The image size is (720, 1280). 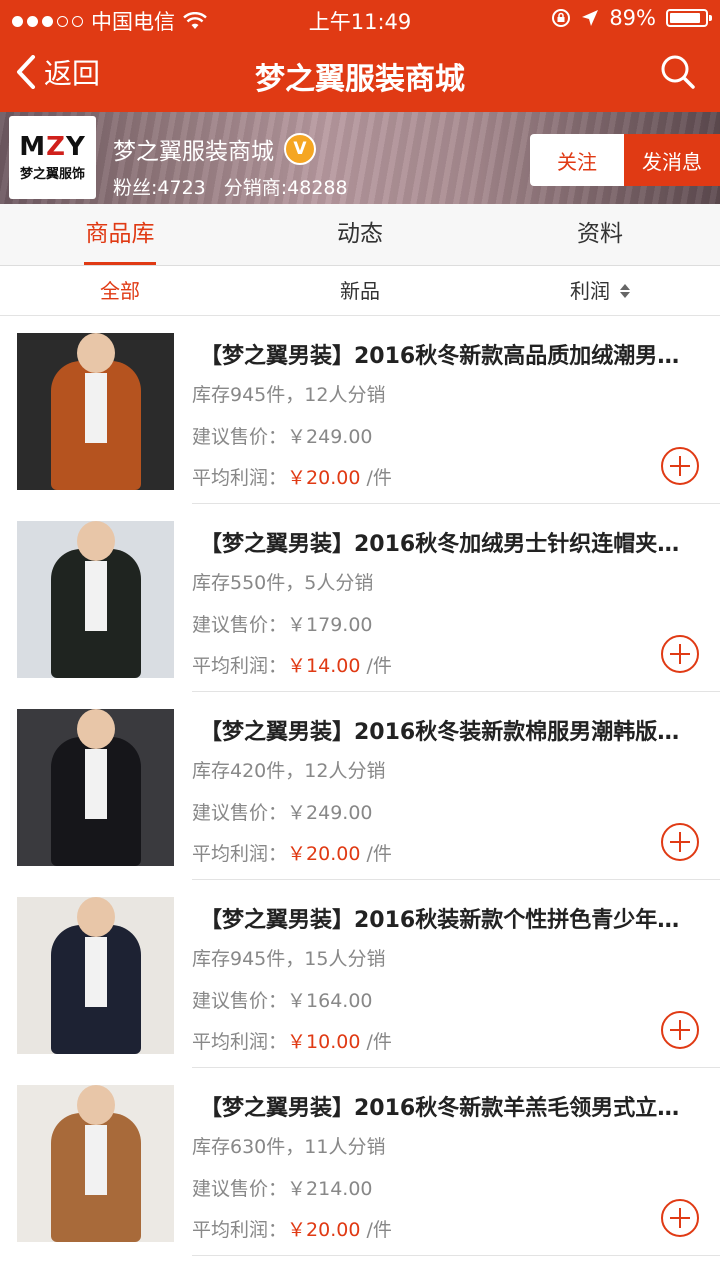 I want to click on tab-products: 商品库, so click(x=120, y=234).